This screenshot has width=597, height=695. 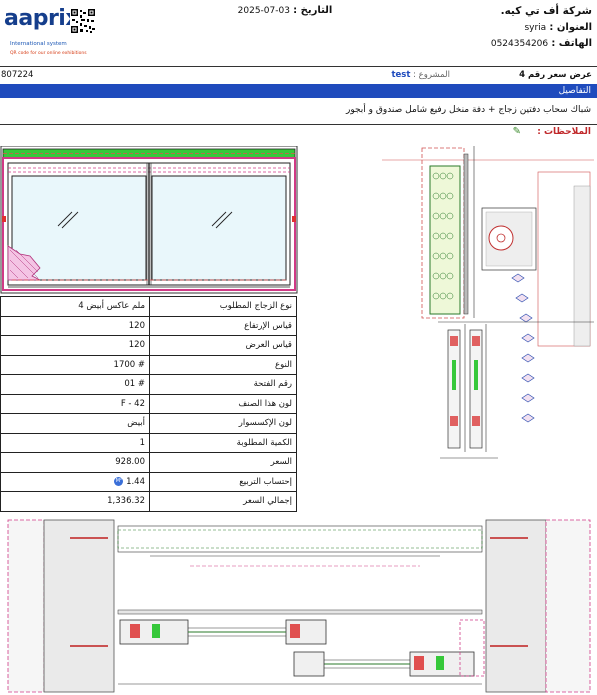 I want to click on date-row: التاريخ : 03-07-2025, so click(x=285, y=10).